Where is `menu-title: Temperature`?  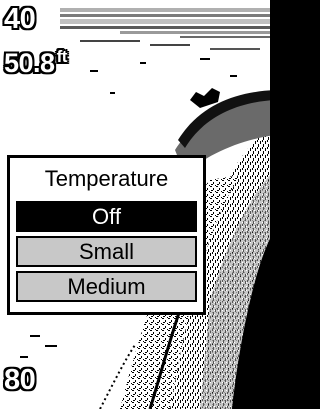
menu-title: Temperature is located at coordinates (106, 178).